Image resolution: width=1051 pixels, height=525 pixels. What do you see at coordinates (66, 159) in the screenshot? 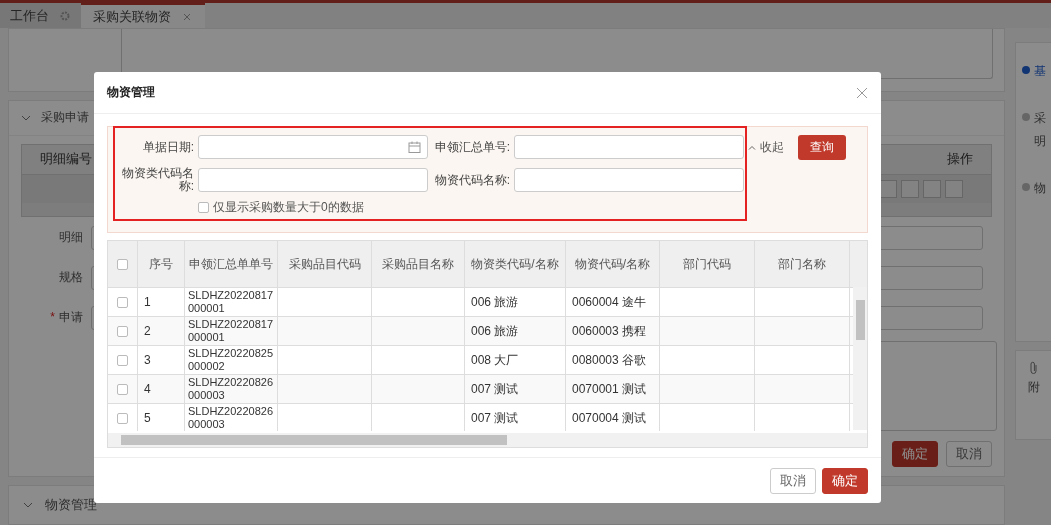
I see `column-header: 明细编号` at bounding box center [66, 159].